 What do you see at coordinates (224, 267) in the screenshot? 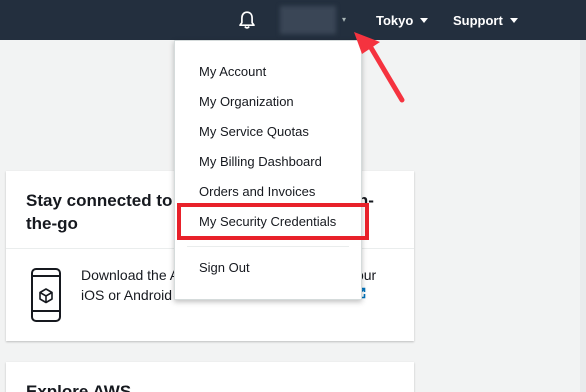
I see `menu-item-label: Sign Out` at bounding box center [224, 267].